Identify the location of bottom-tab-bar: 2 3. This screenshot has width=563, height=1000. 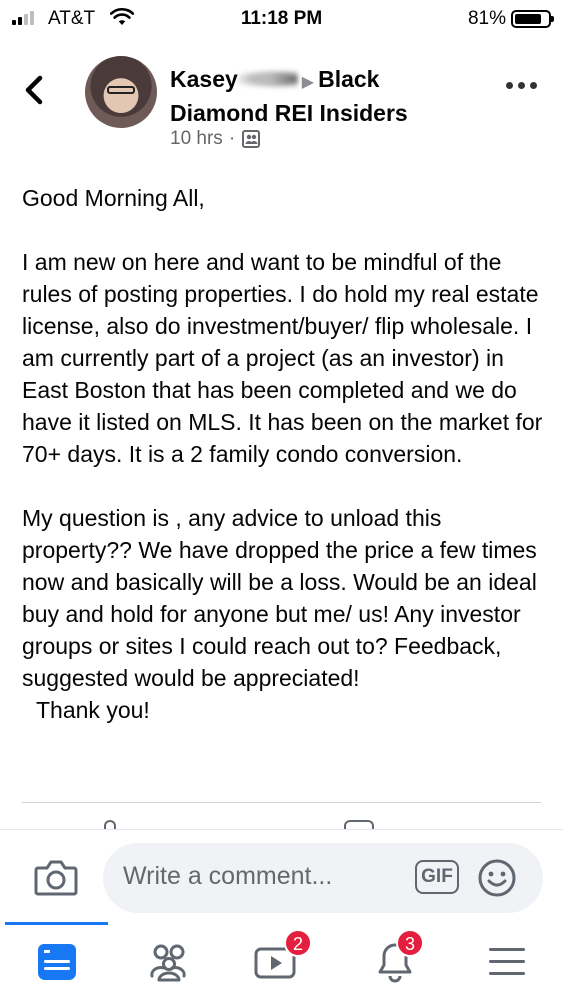
(281, 961).